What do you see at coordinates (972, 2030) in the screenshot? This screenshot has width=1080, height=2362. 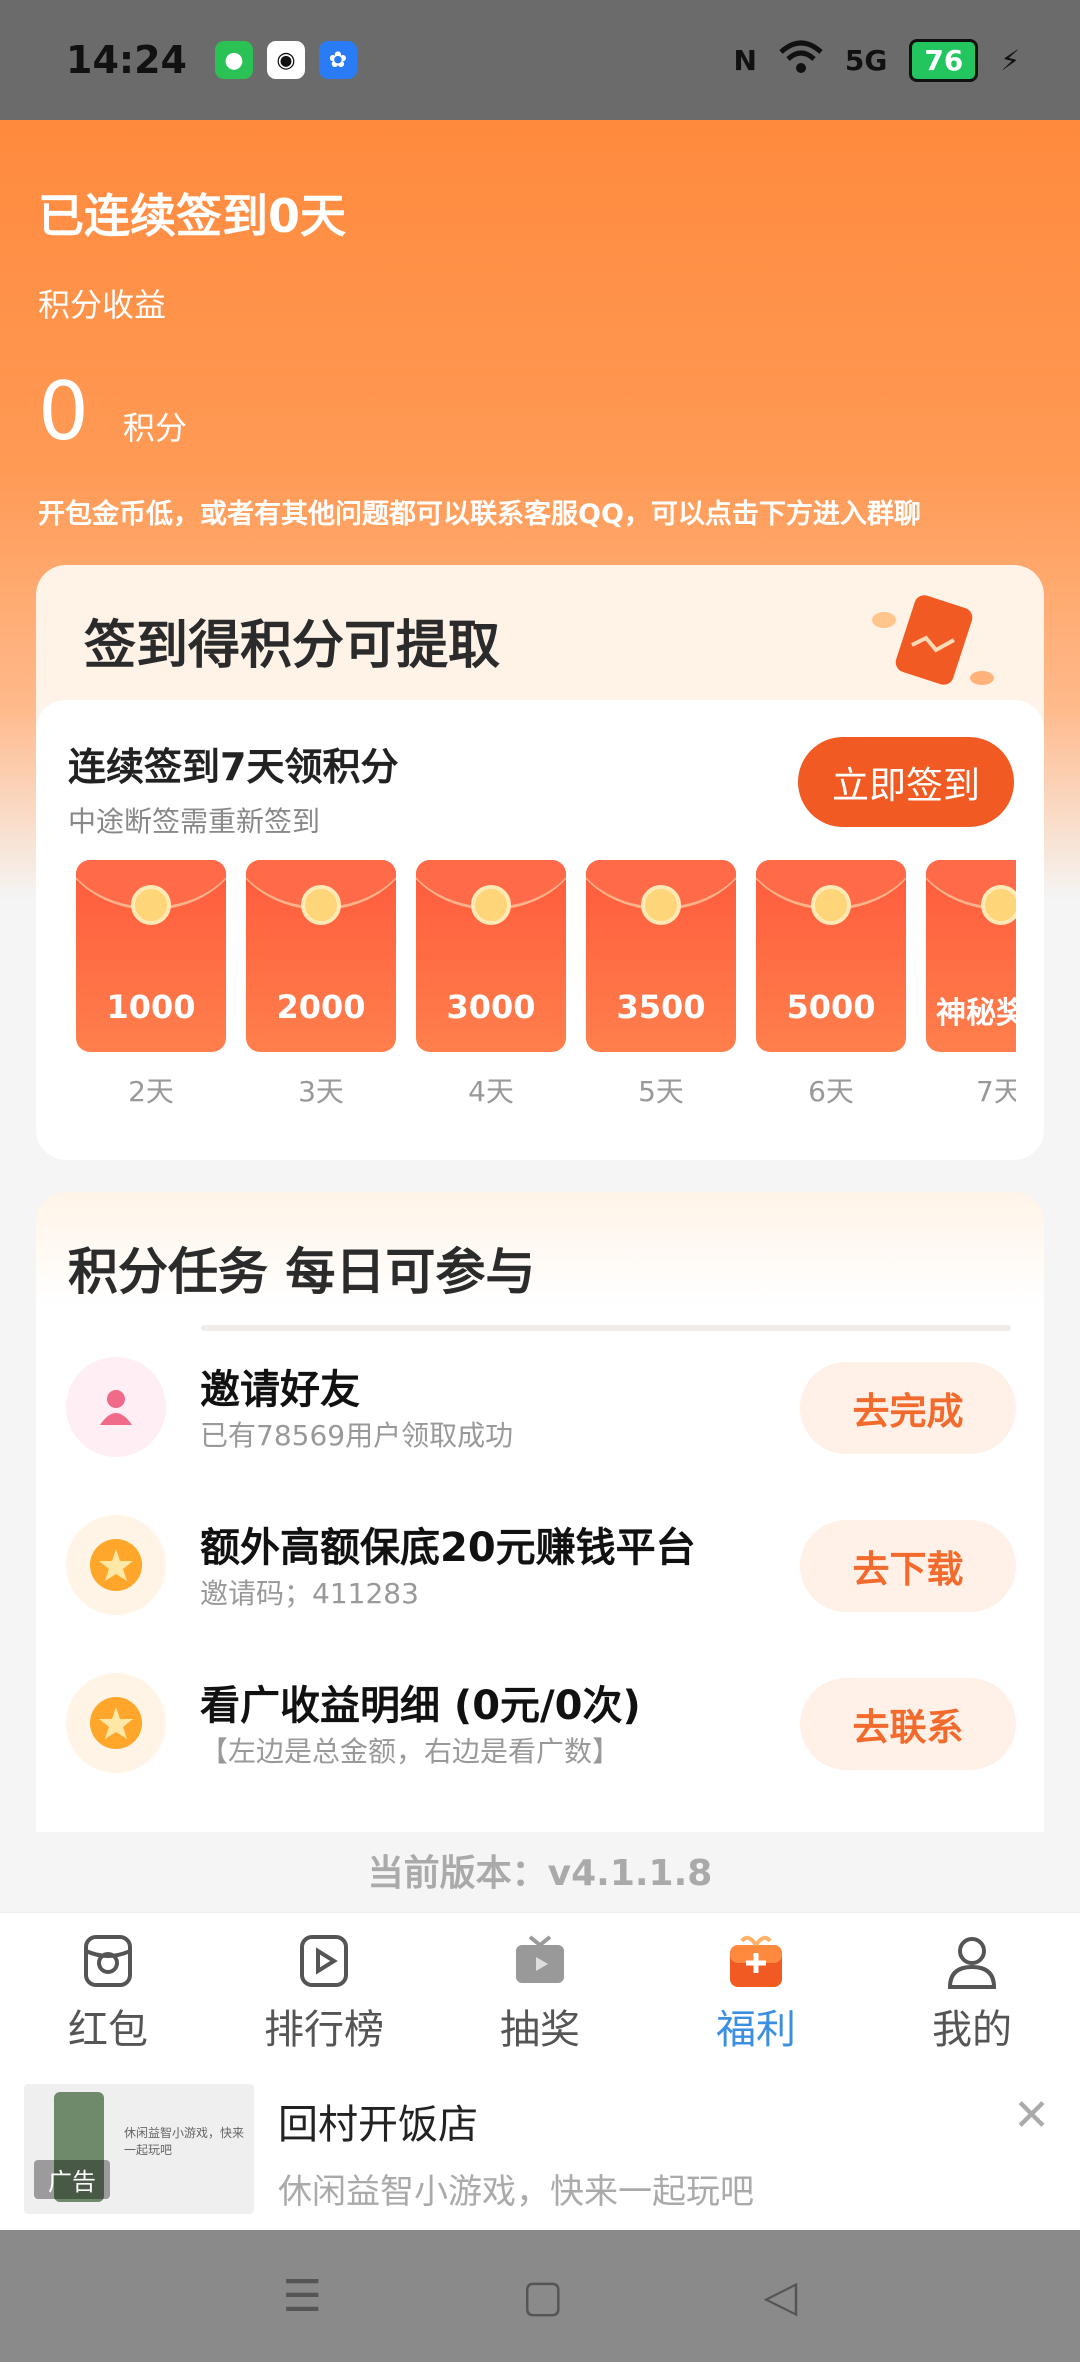 I see `tab-label: 我的` at bounding box center [972, 2030].